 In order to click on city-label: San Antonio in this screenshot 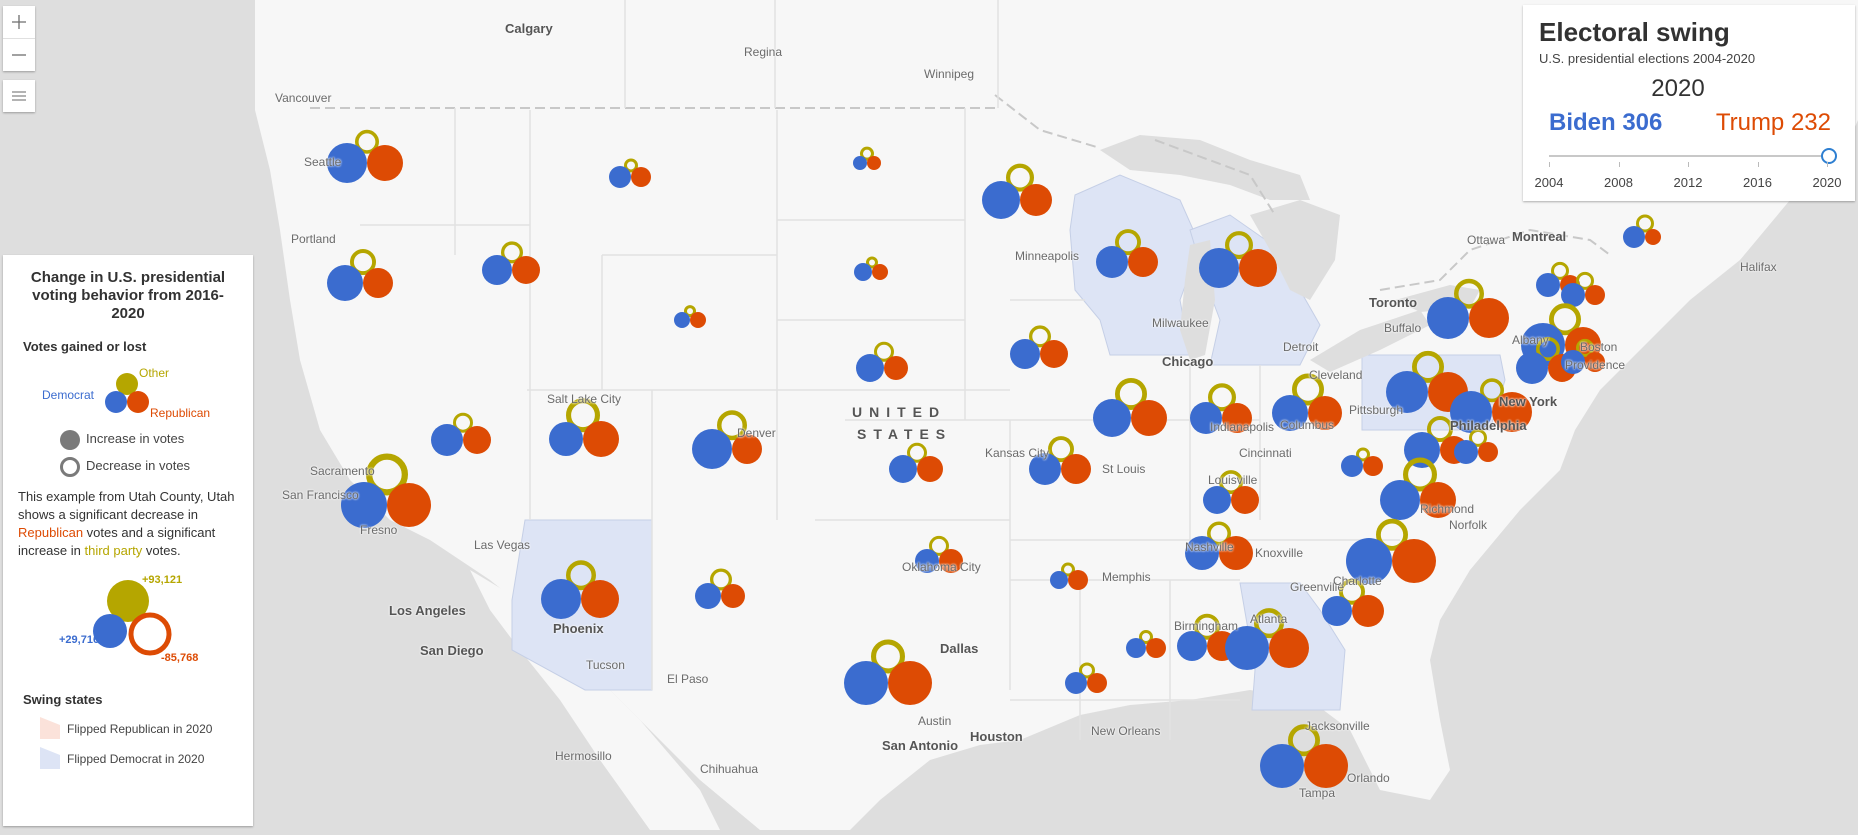, I will do `click(920, 745)`.